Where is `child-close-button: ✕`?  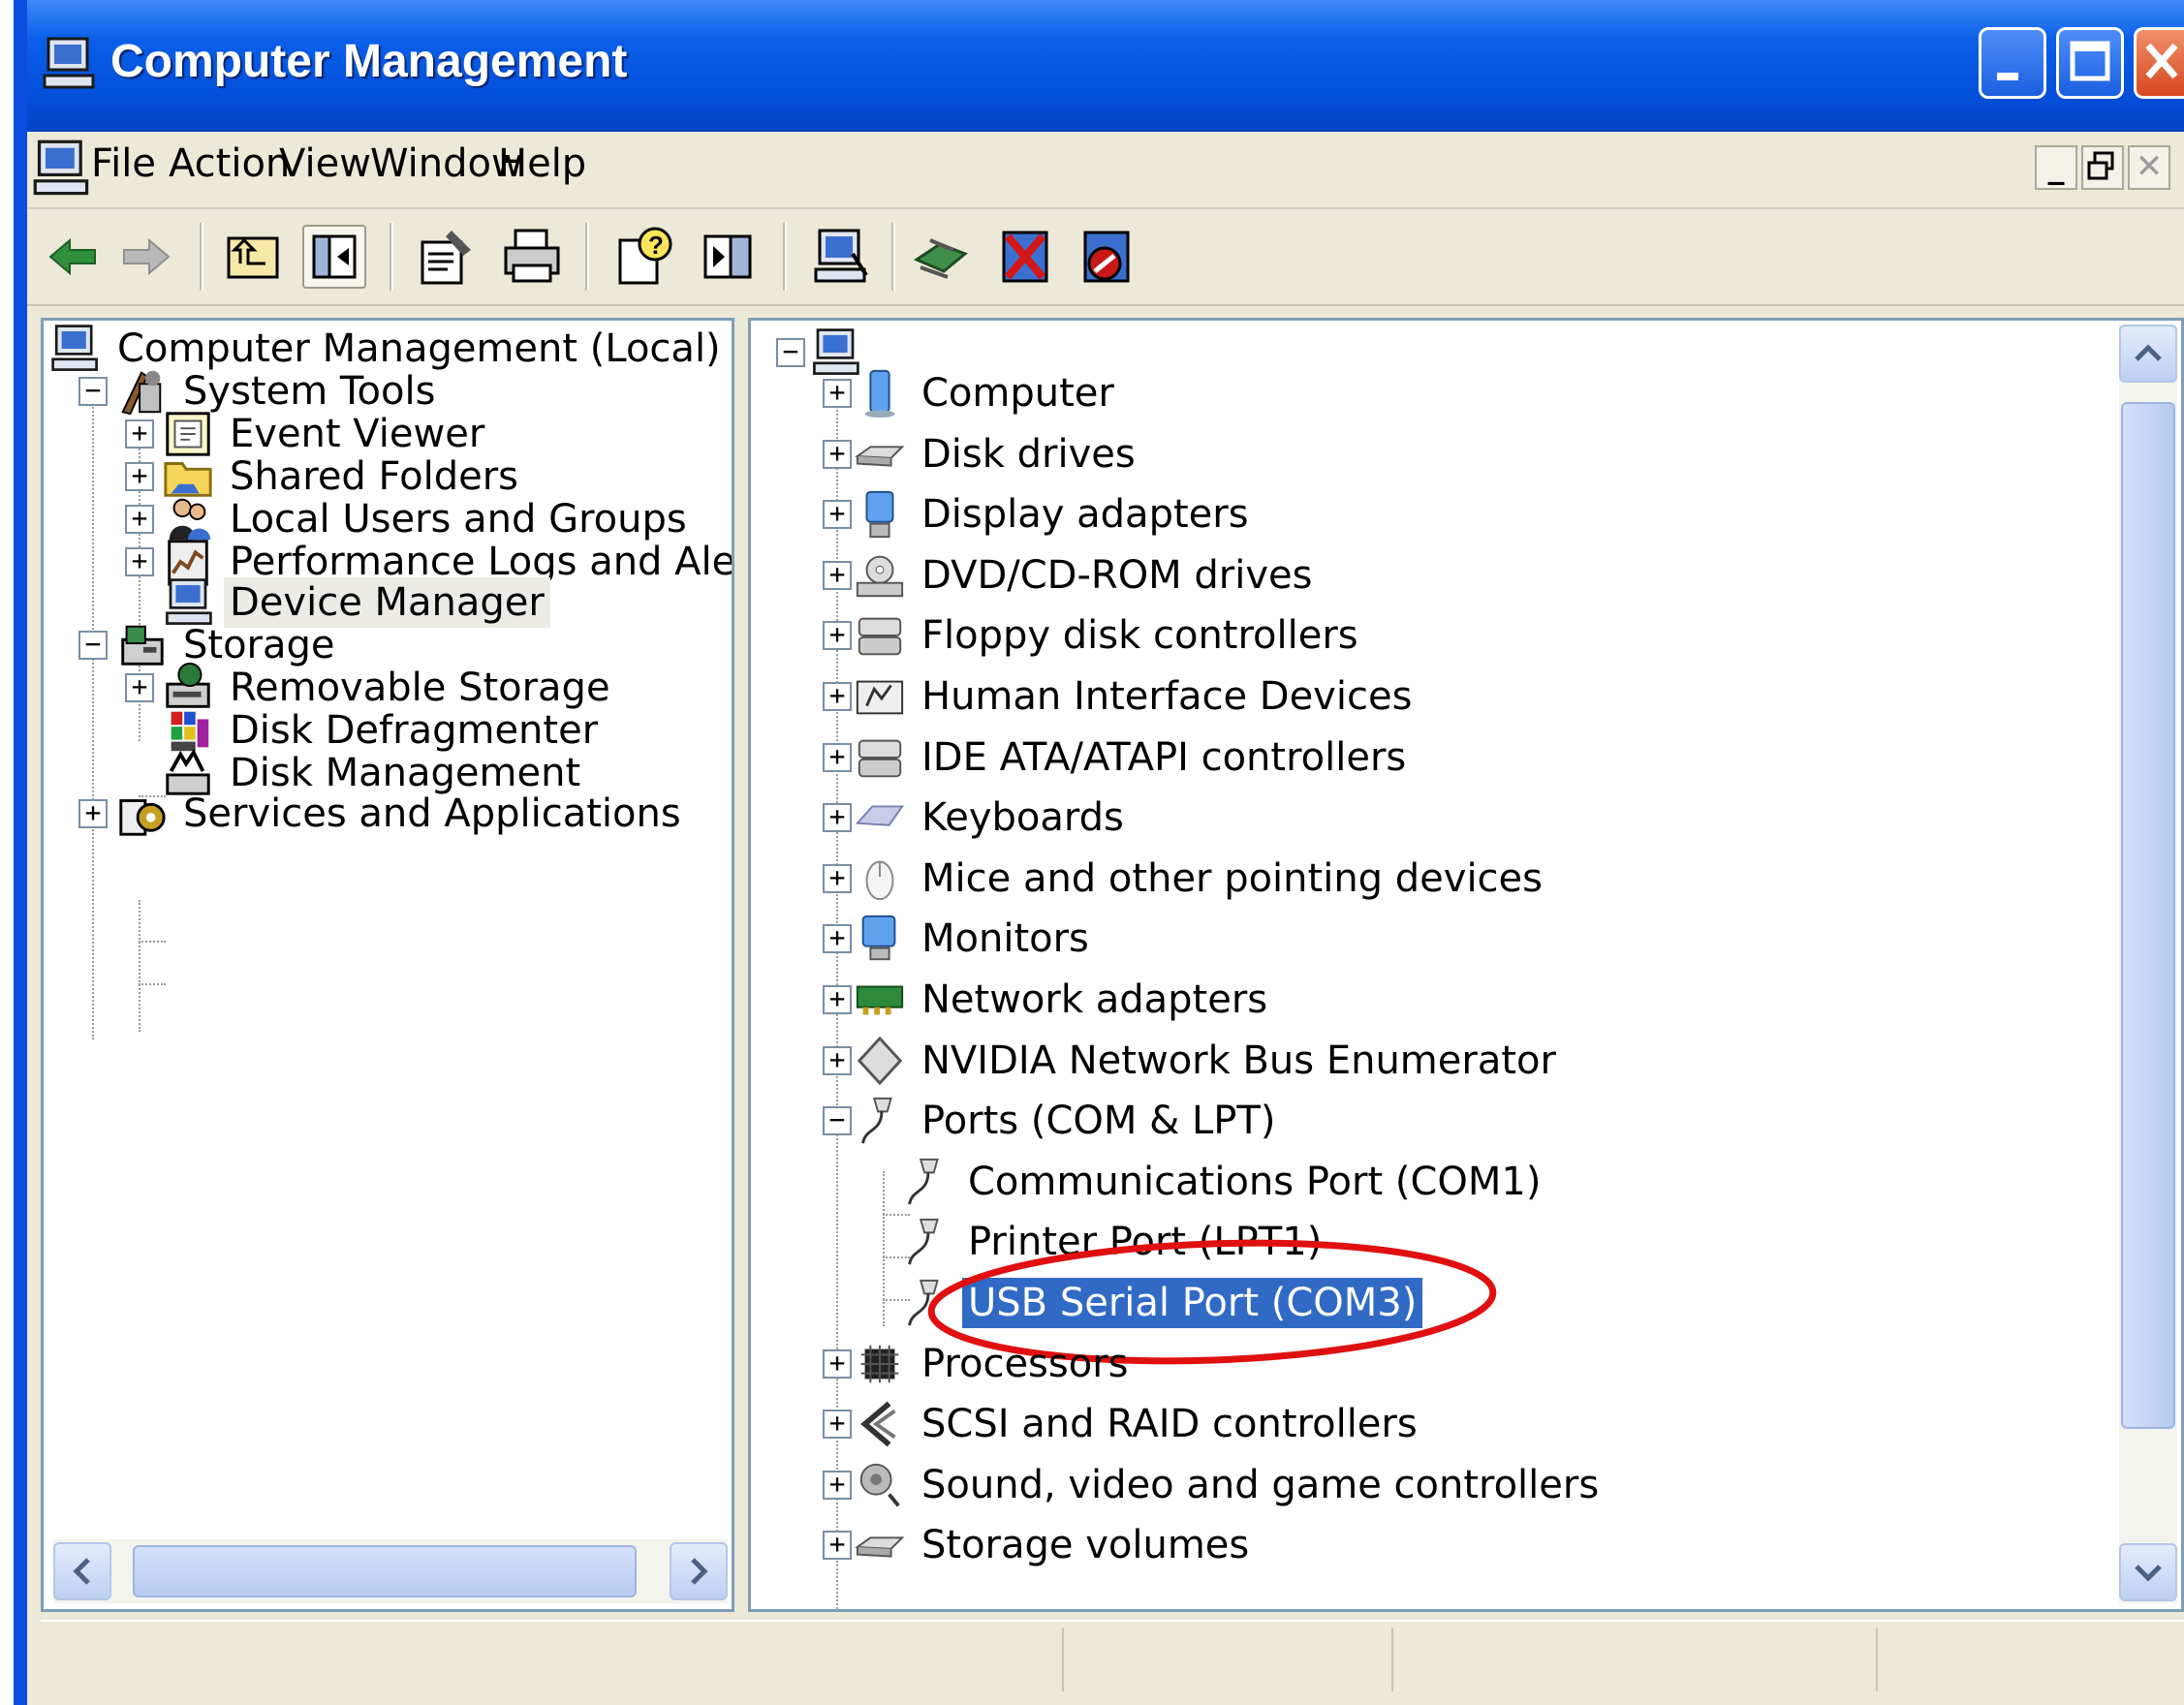 child-close-button: ✕ is located at coordinates (2149, 167).